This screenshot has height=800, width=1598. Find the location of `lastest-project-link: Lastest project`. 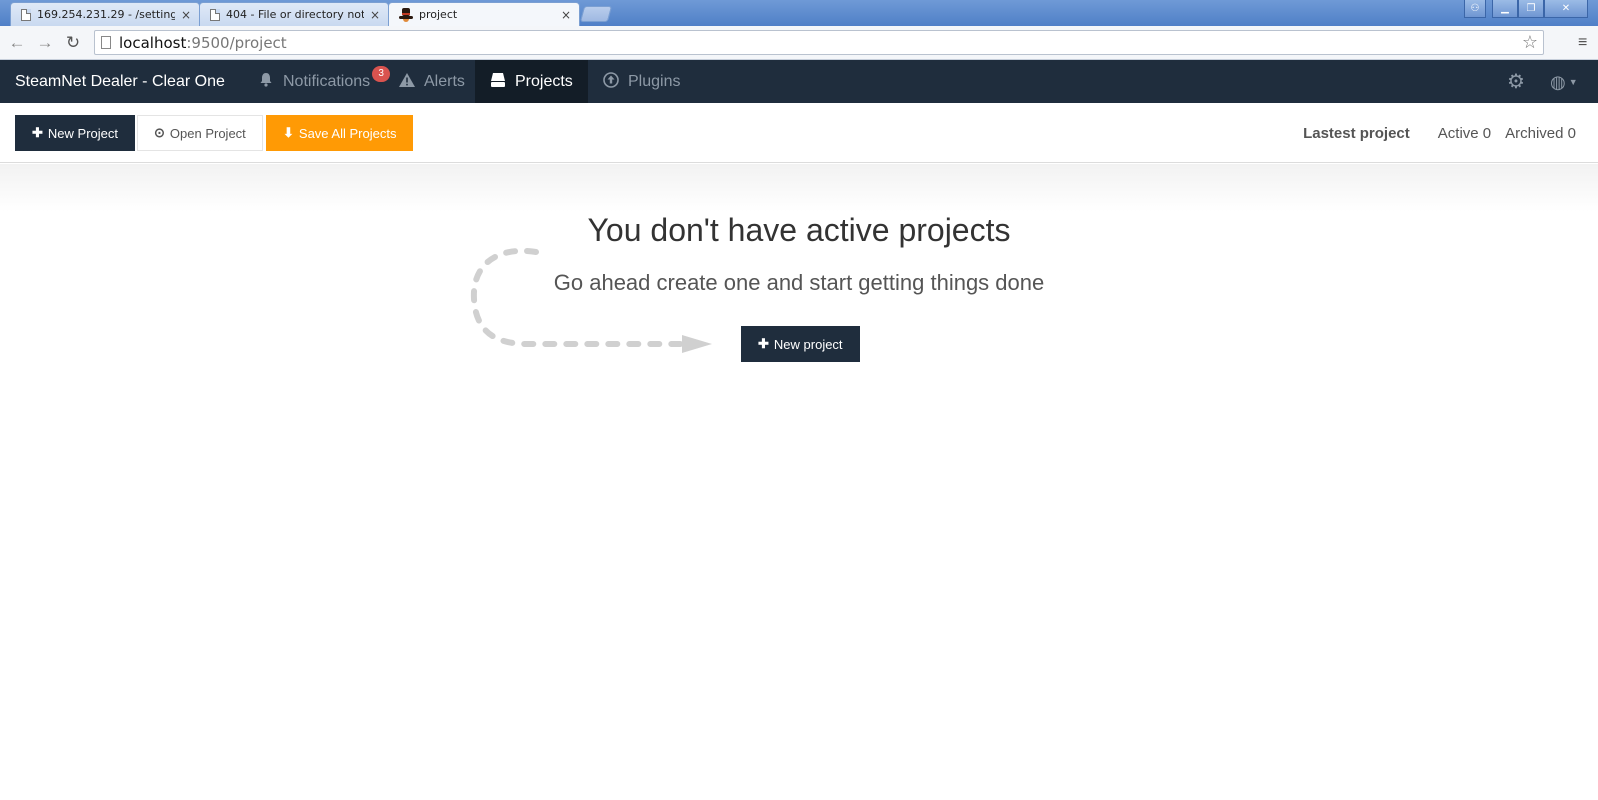

lastest-project-link: Lastest project is located at coordinates (1356, 133).